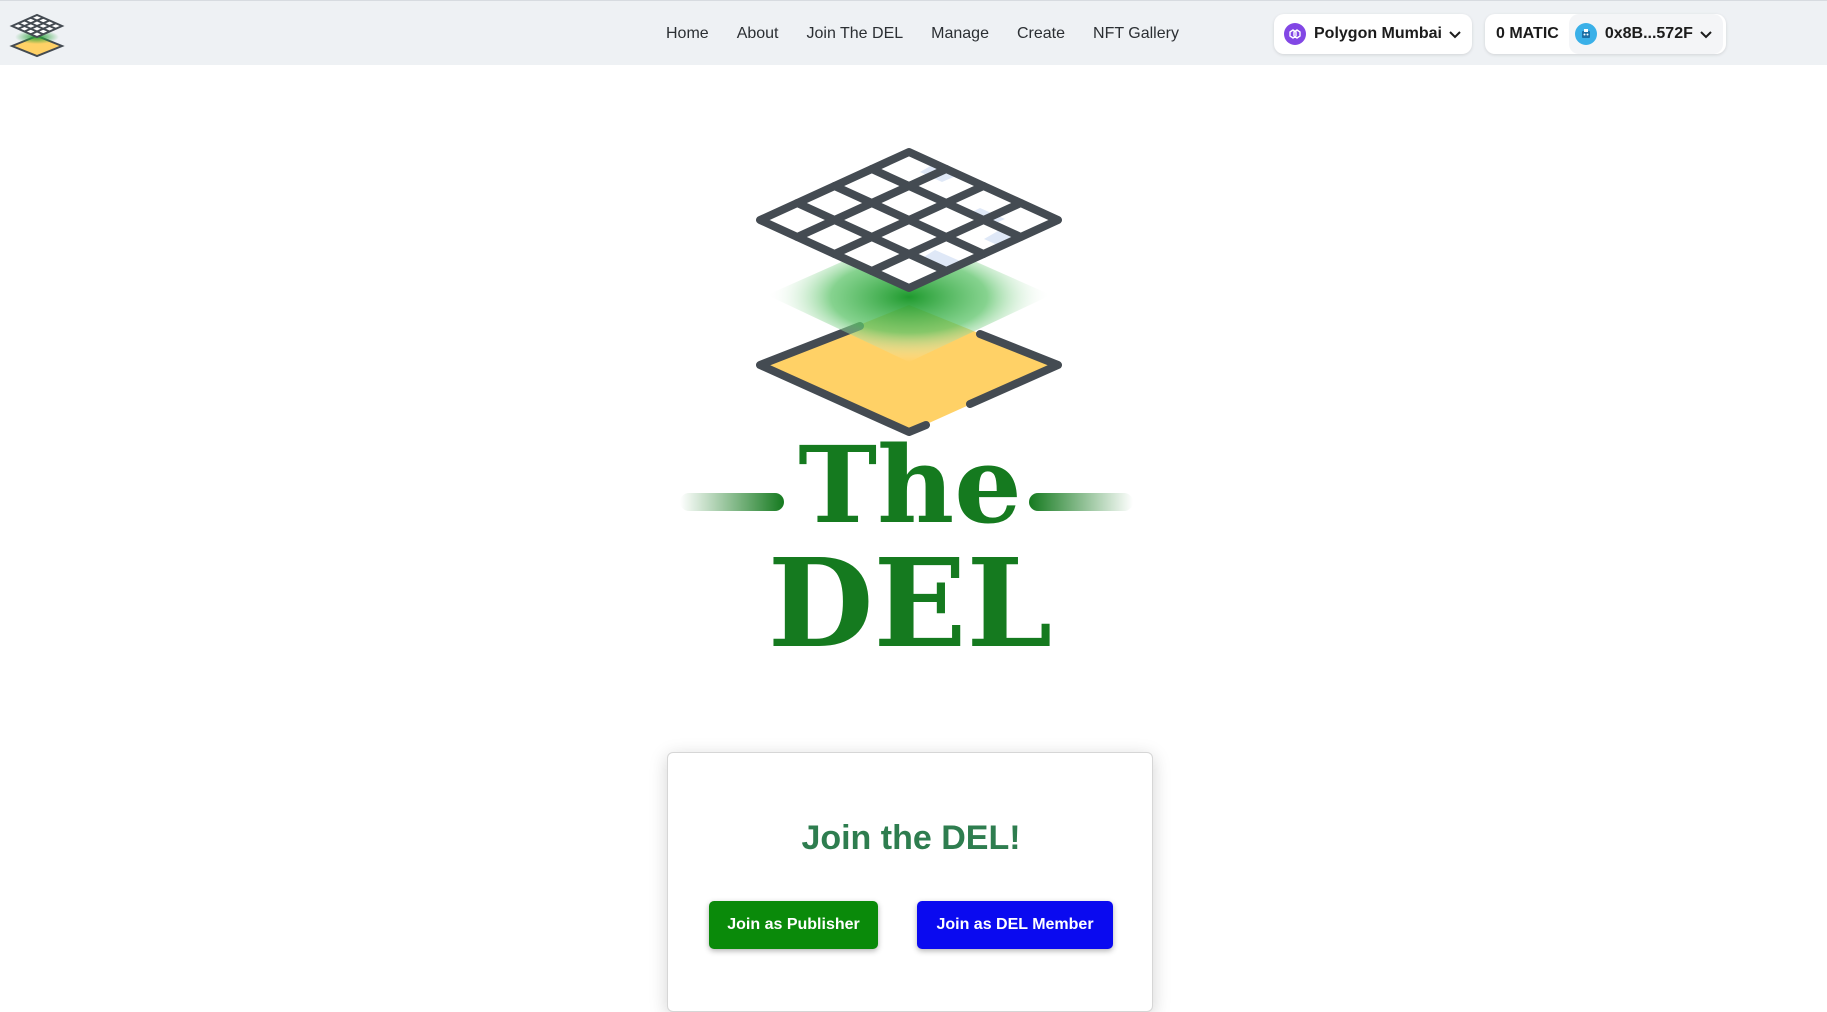  I want to click on wallet-avatar-icon, so click(1585, 34).